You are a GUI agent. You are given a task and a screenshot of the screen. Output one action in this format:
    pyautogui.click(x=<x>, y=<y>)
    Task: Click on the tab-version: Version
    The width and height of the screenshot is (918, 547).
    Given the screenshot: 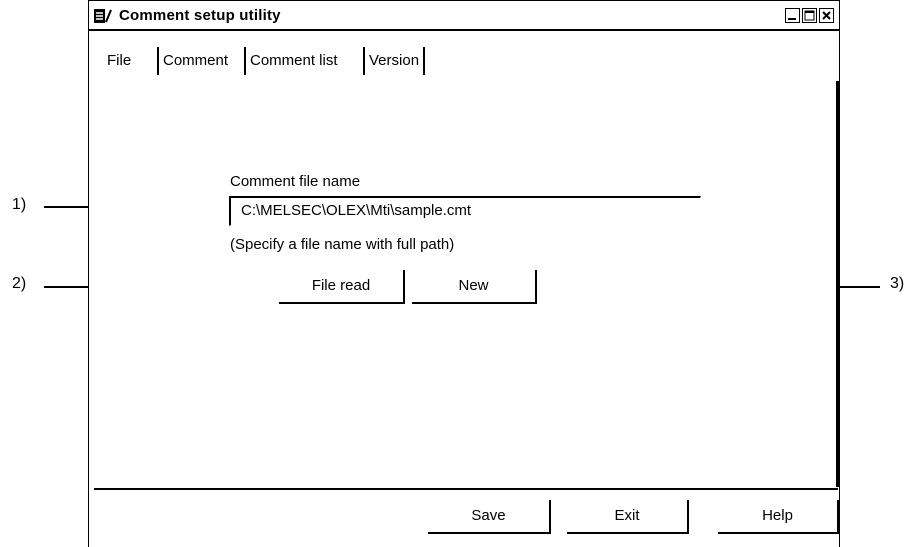 What is the action you would take?
    pyautogui.click(x=394, y=61)
    